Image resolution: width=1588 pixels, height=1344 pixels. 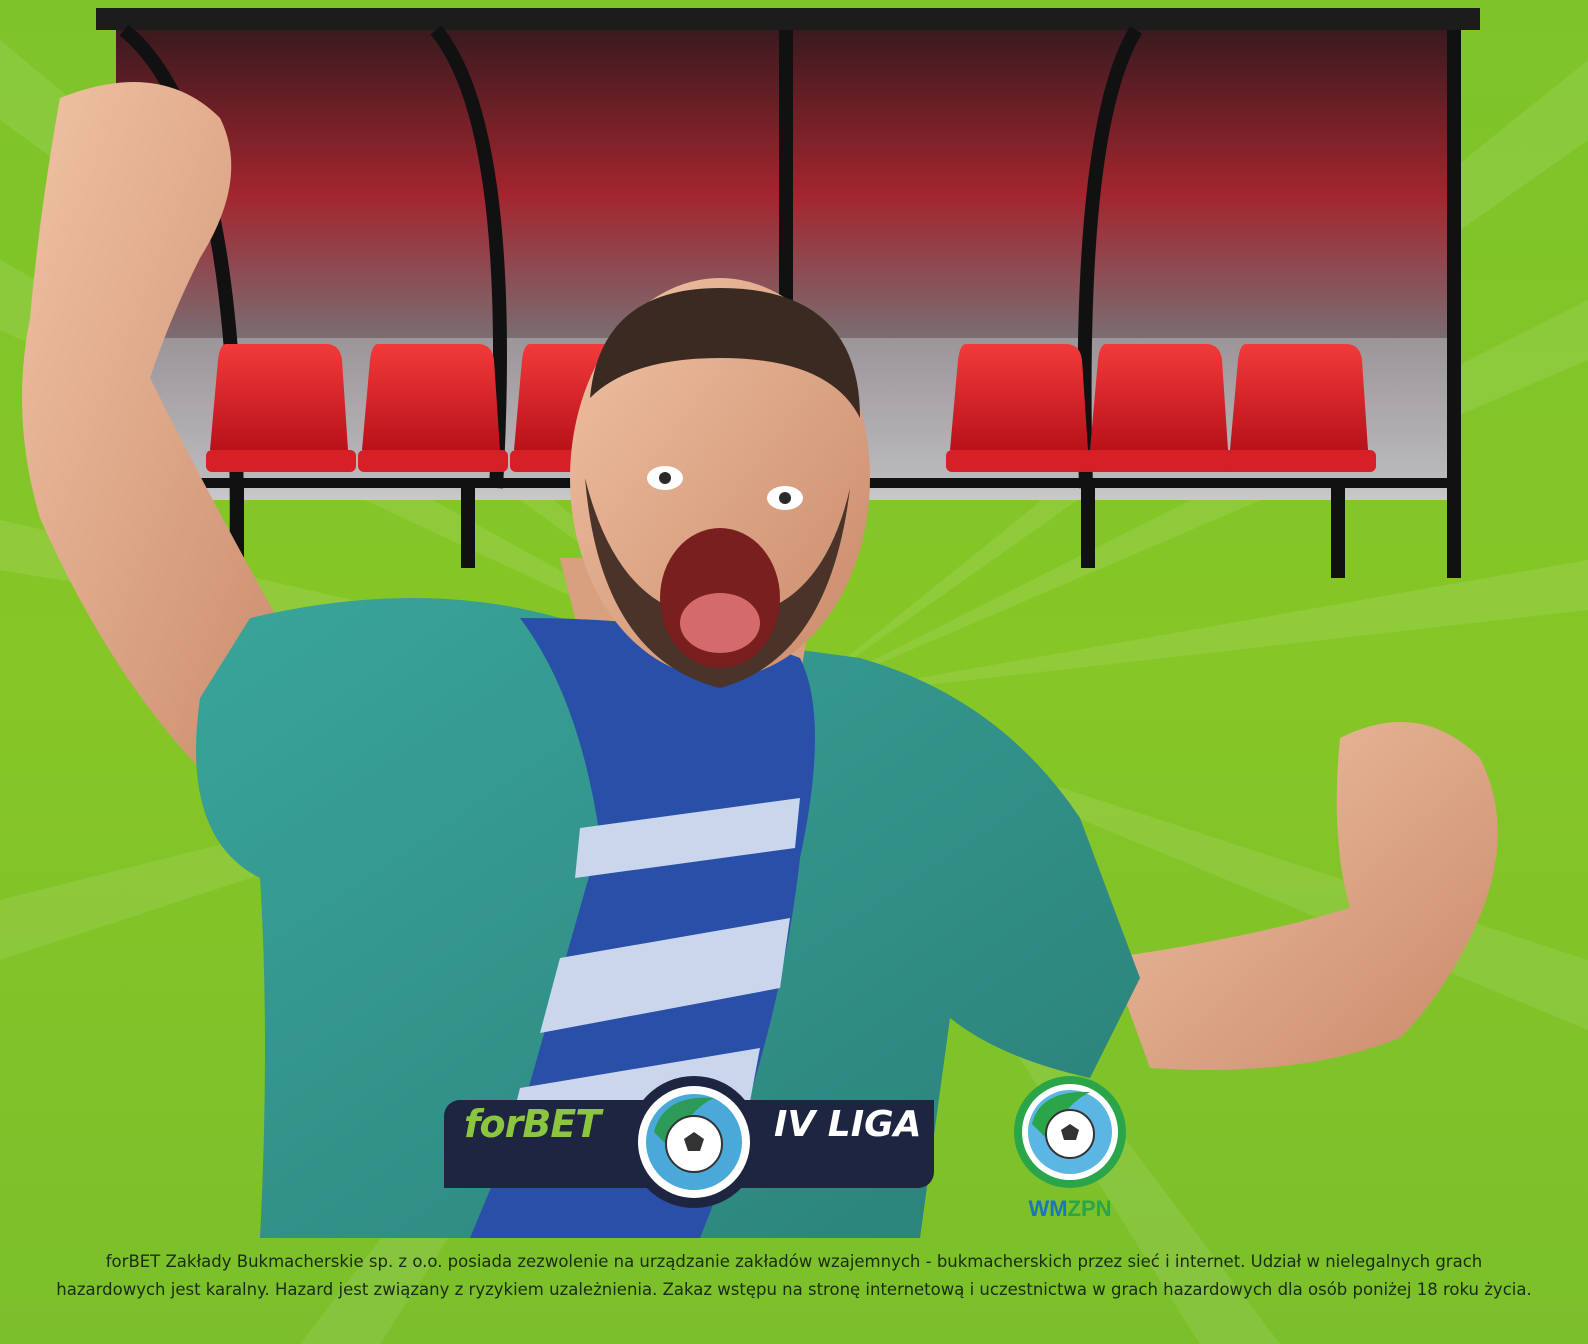 I want to click on wmzpn-logo: WMZPN, so click(x=1070, y=1152).